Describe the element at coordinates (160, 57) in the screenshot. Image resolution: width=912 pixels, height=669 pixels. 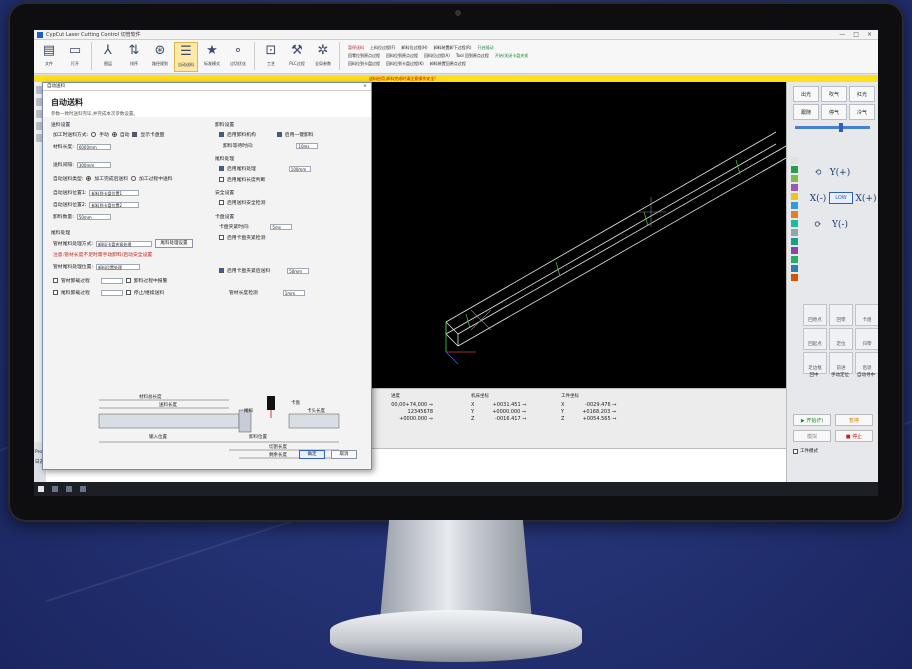
I see `toolbar-path-button: ⊛ 路径规划` at that location.